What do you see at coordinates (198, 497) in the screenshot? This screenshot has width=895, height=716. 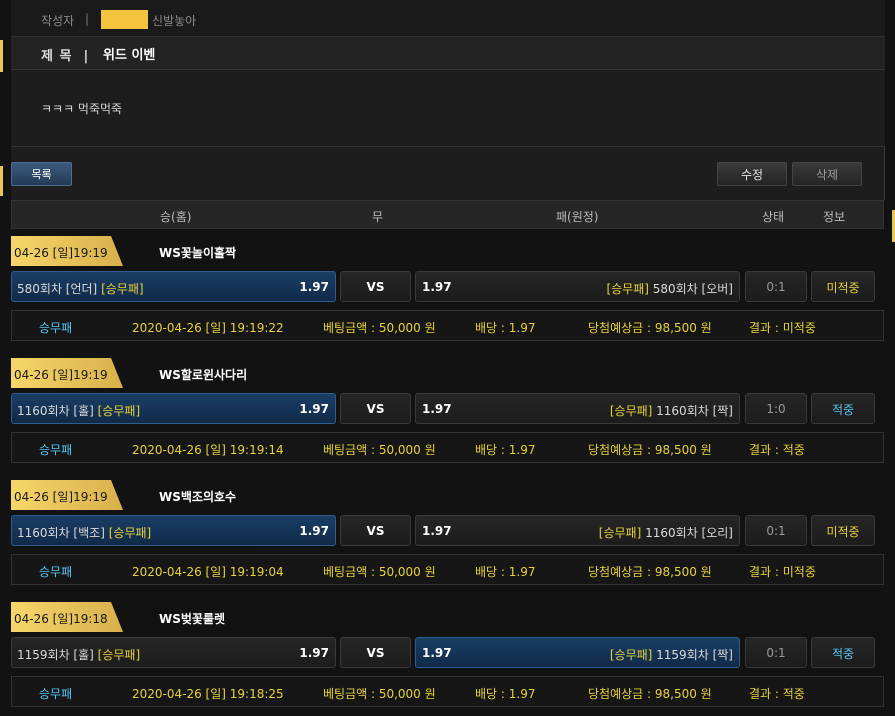 I see `bet-league: WS백조의호수` at bounding box center [198, 497].